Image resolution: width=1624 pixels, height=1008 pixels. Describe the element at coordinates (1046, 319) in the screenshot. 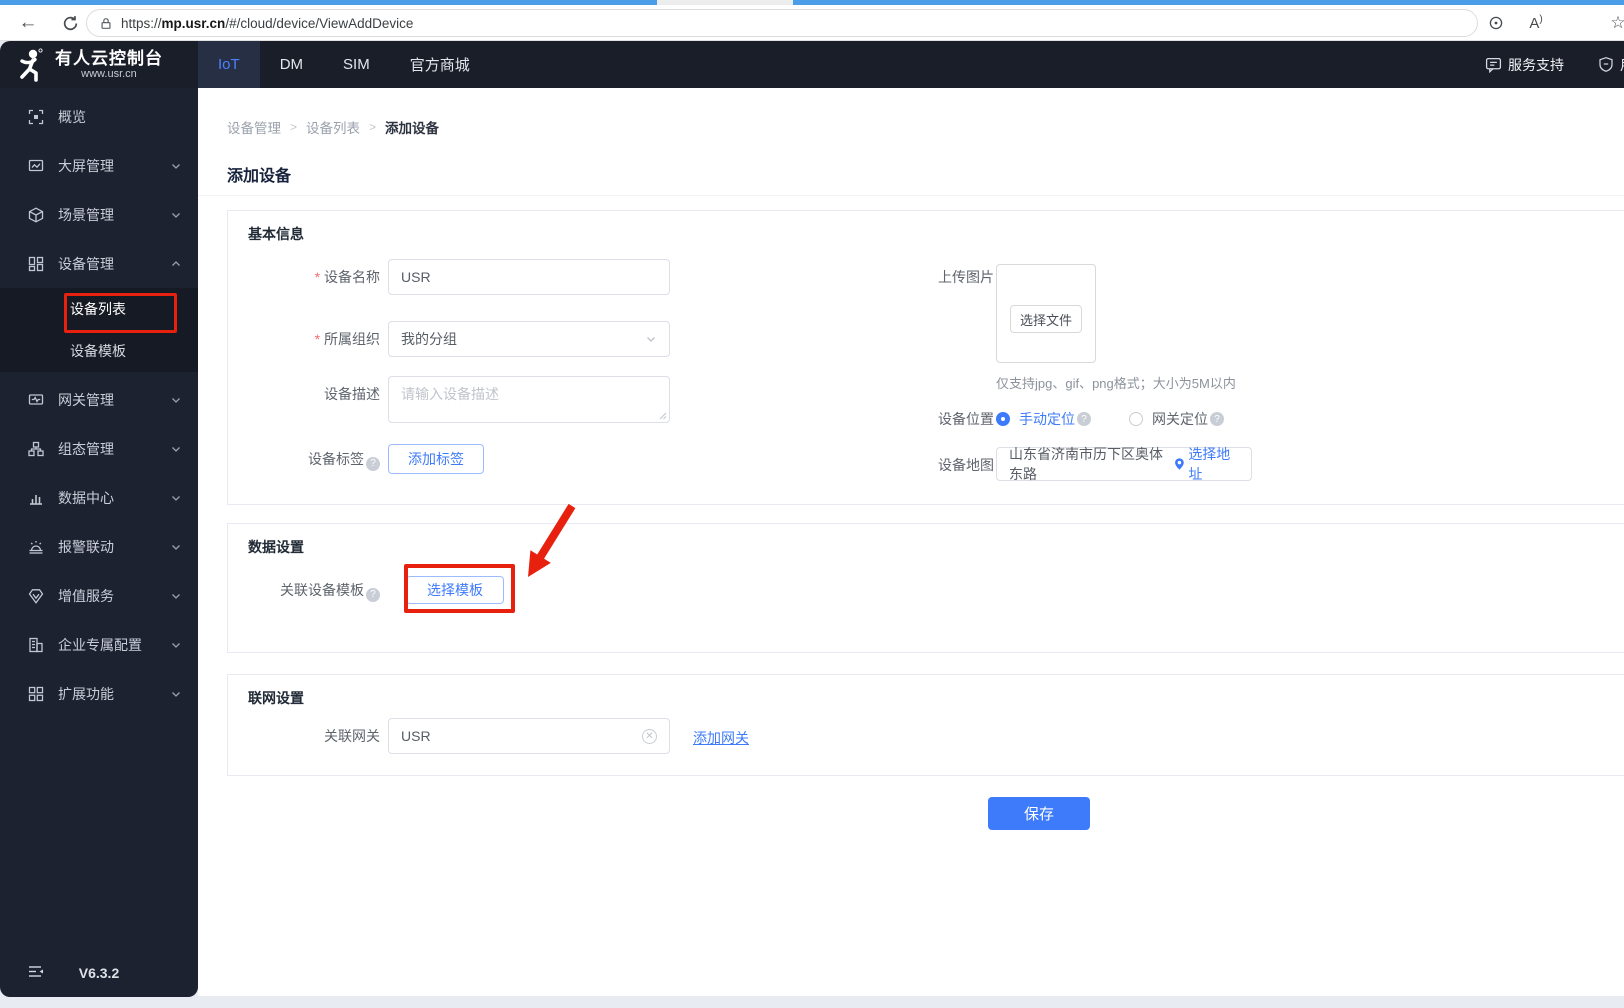

I see `choose-file-button: 选择文件` at that location.